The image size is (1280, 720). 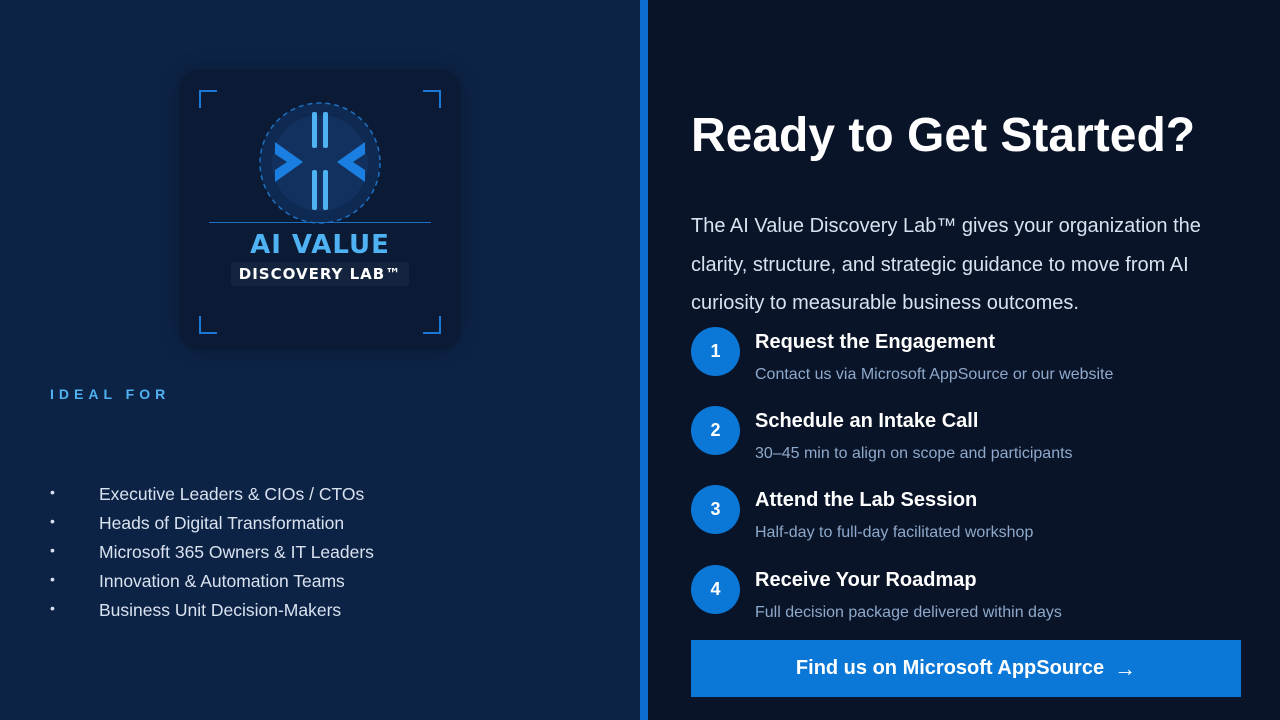 I want to click on step-title: Receive Your Roadmap, so click(x=866, y=580).